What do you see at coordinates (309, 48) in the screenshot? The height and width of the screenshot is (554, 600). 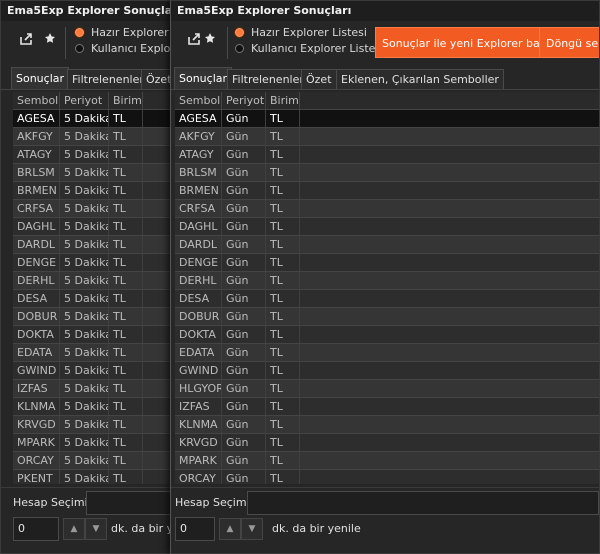 I see `radio-user-explorer: Kullanıcı Explorer Listesi` at bounding box center [309, 48].